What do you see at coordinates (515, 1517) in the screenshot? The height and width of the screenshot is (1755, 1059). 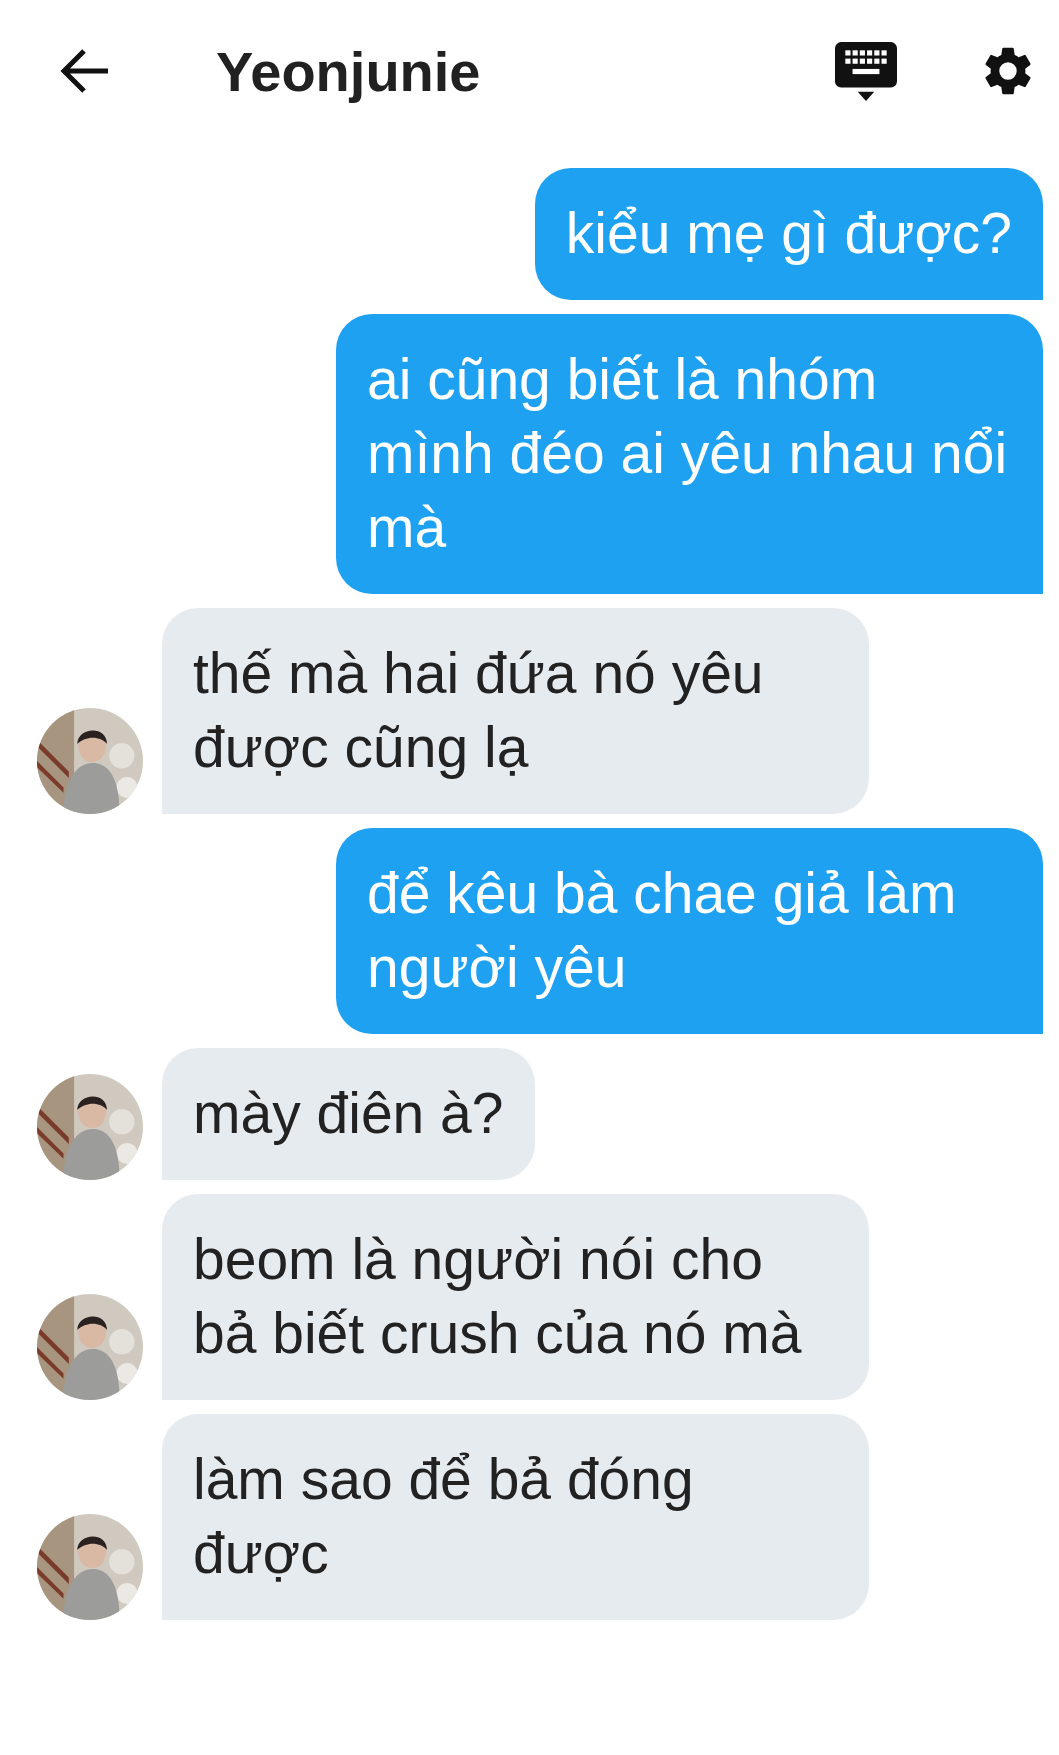 I see `received-message: làm sao để bả đóng được` at bounding box center [515, 1517].